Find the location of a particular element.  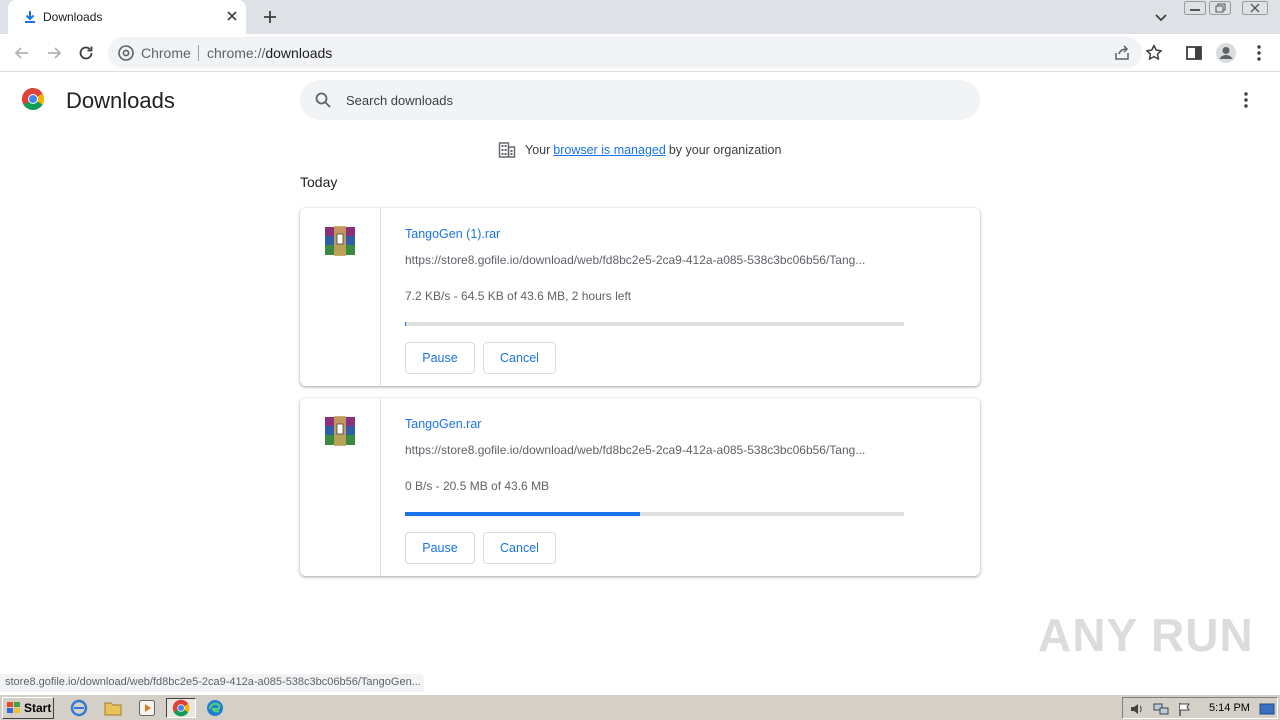

url-text: chrome://downloads is located at coordinates (269, 53).